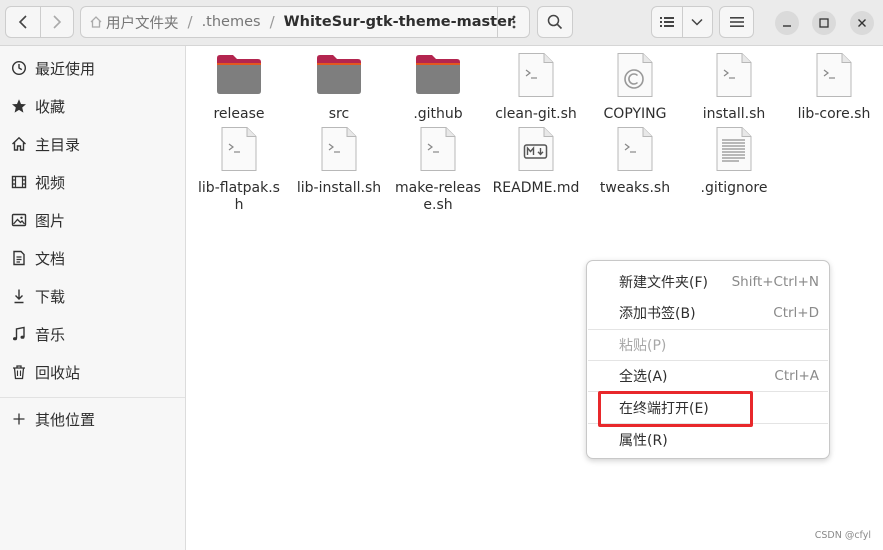  I want to click on sidebar-item-label: 图片, so click(50, 220).